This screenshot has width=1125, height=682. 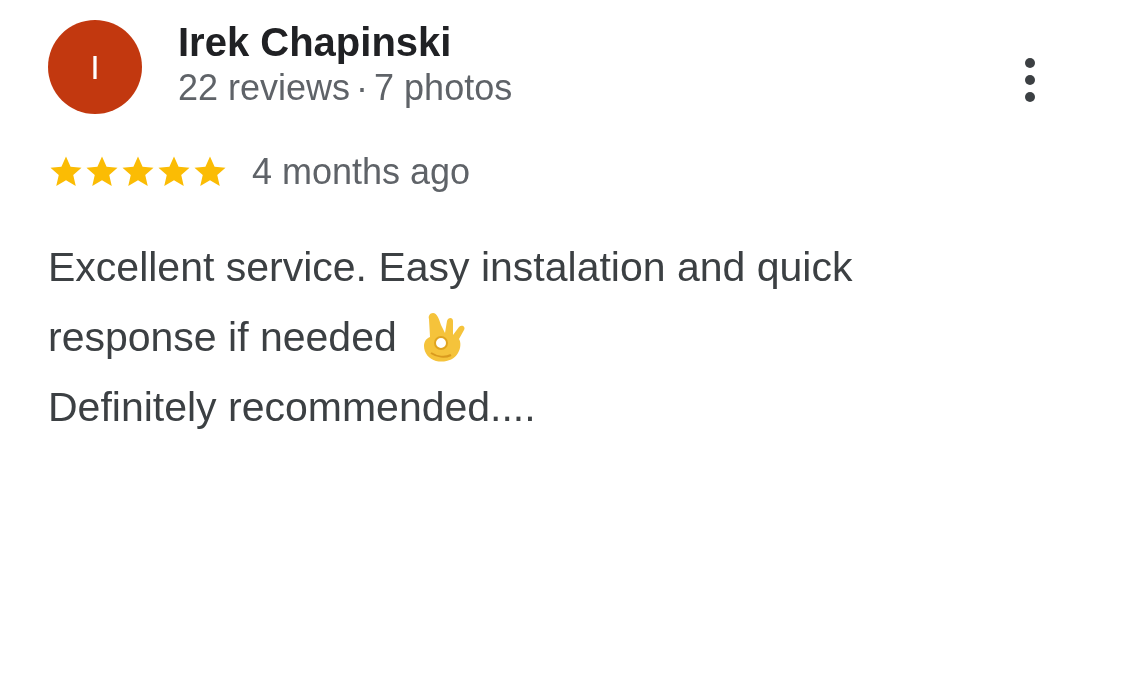 I want to click on photo-count: 7 photos, so click(x=443, y=88).